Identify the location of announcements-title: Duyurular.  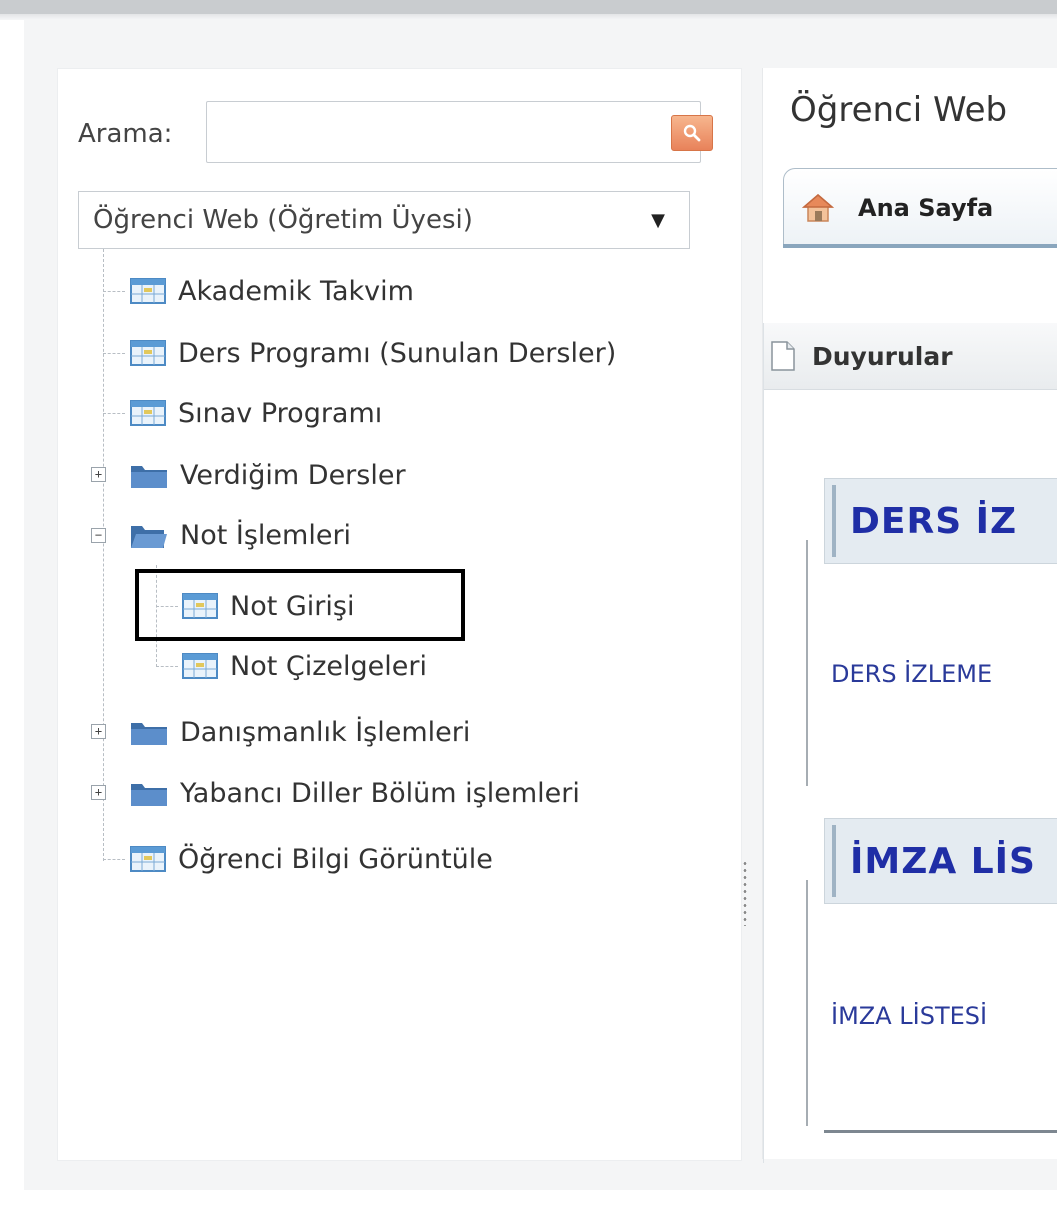
(882, 356).